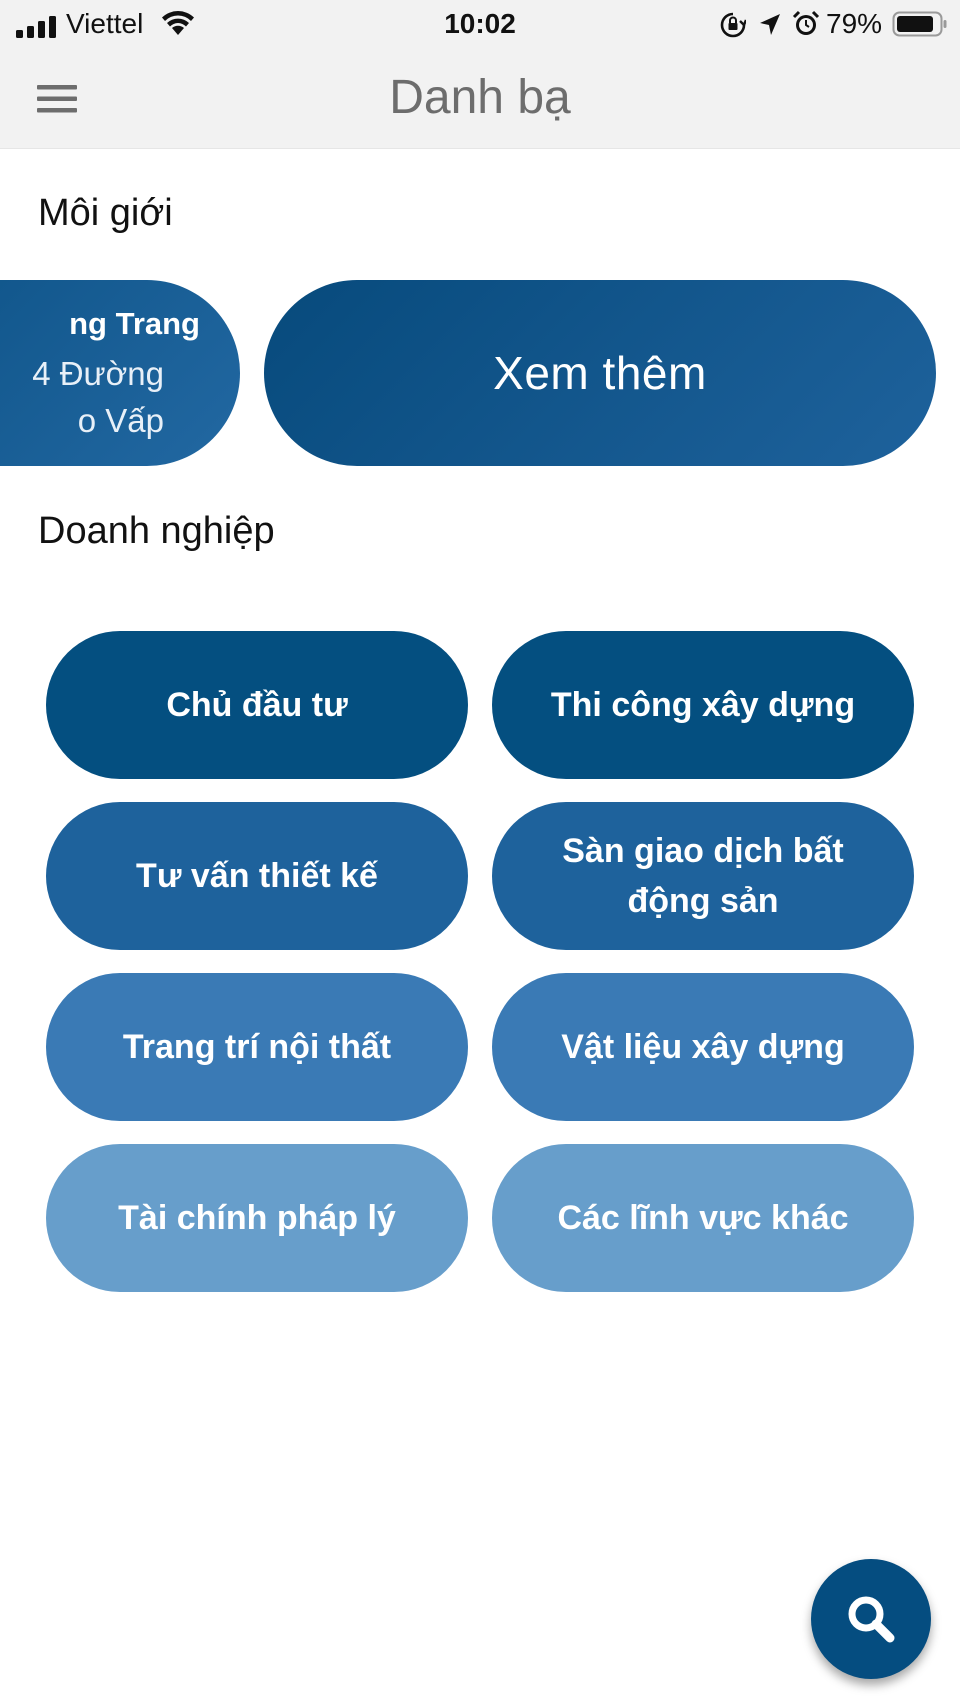  I want to click on category-button-design-consulting: Tư vấn thiết kế, so click(257, 876).